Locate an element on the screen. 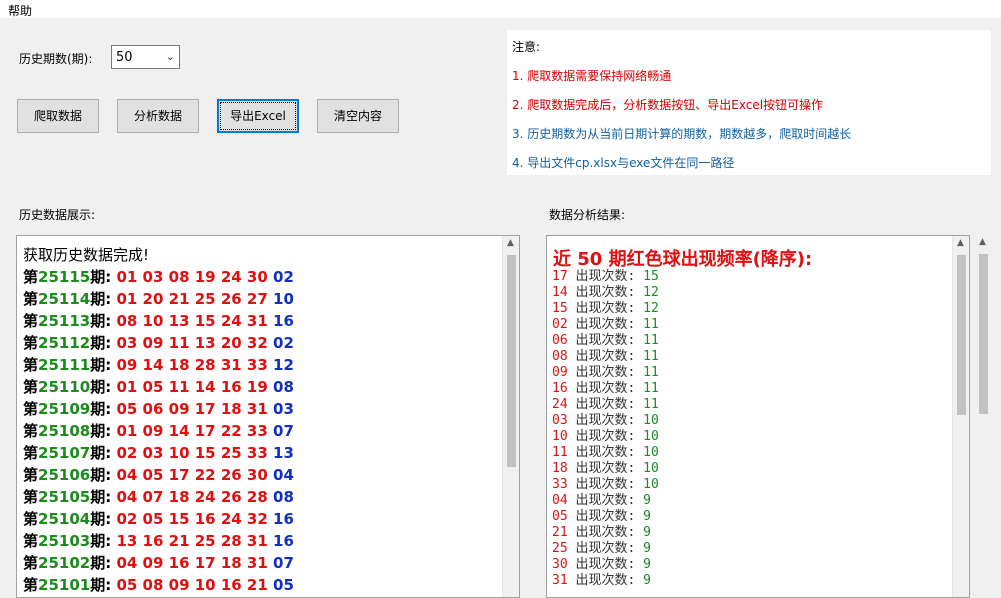 Image resolution: width=1001 pixels, height=598 pixels. ball-number: 21 is located at coordinates (560, 532).